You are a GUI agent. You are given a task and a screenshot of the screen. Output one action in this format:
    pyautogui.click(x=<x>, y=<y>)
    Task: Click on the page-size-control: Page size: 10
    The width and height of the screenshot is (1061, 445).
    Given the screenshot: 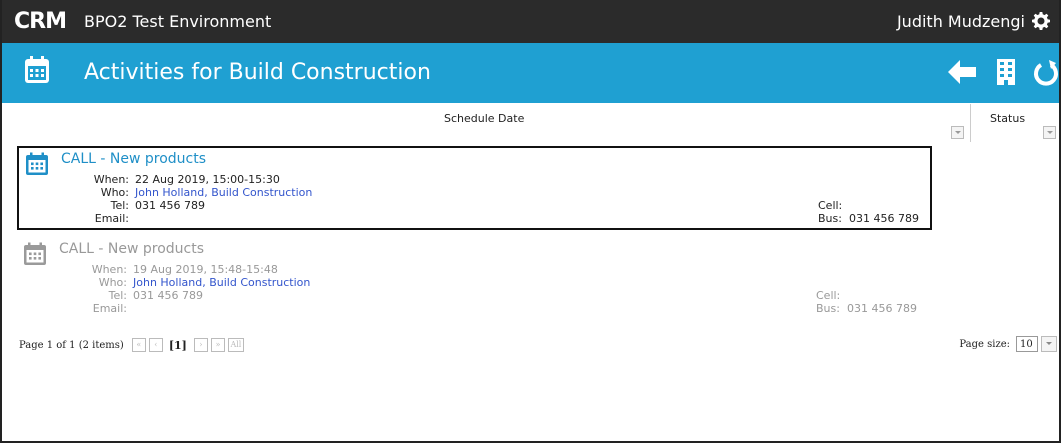 What is the action you would take?
    pyautogui.click(x=1008, y=344)
    